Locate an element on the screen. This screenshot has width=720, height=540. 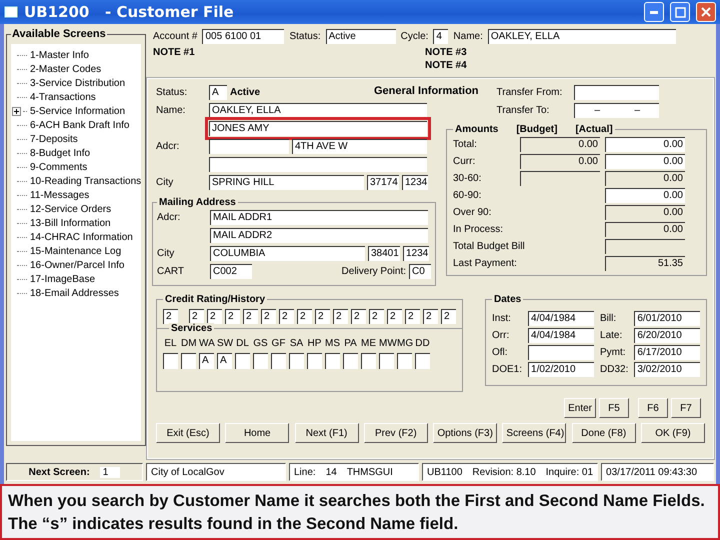
tree-item: 4-Transactions is located at coordinates (63, 97).